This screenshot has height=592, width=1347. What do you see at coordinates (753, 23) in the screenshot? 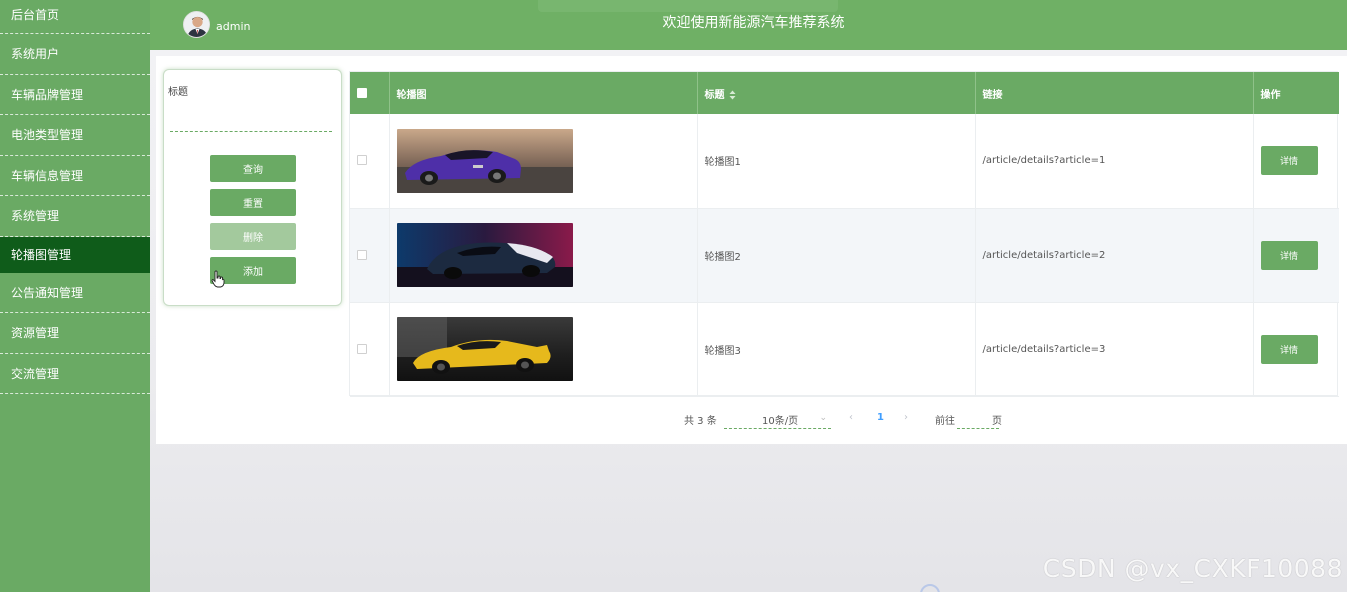
I see `page-title: 欢迎使用新能源汽车推荐系统` at bounding box center [753, 23].